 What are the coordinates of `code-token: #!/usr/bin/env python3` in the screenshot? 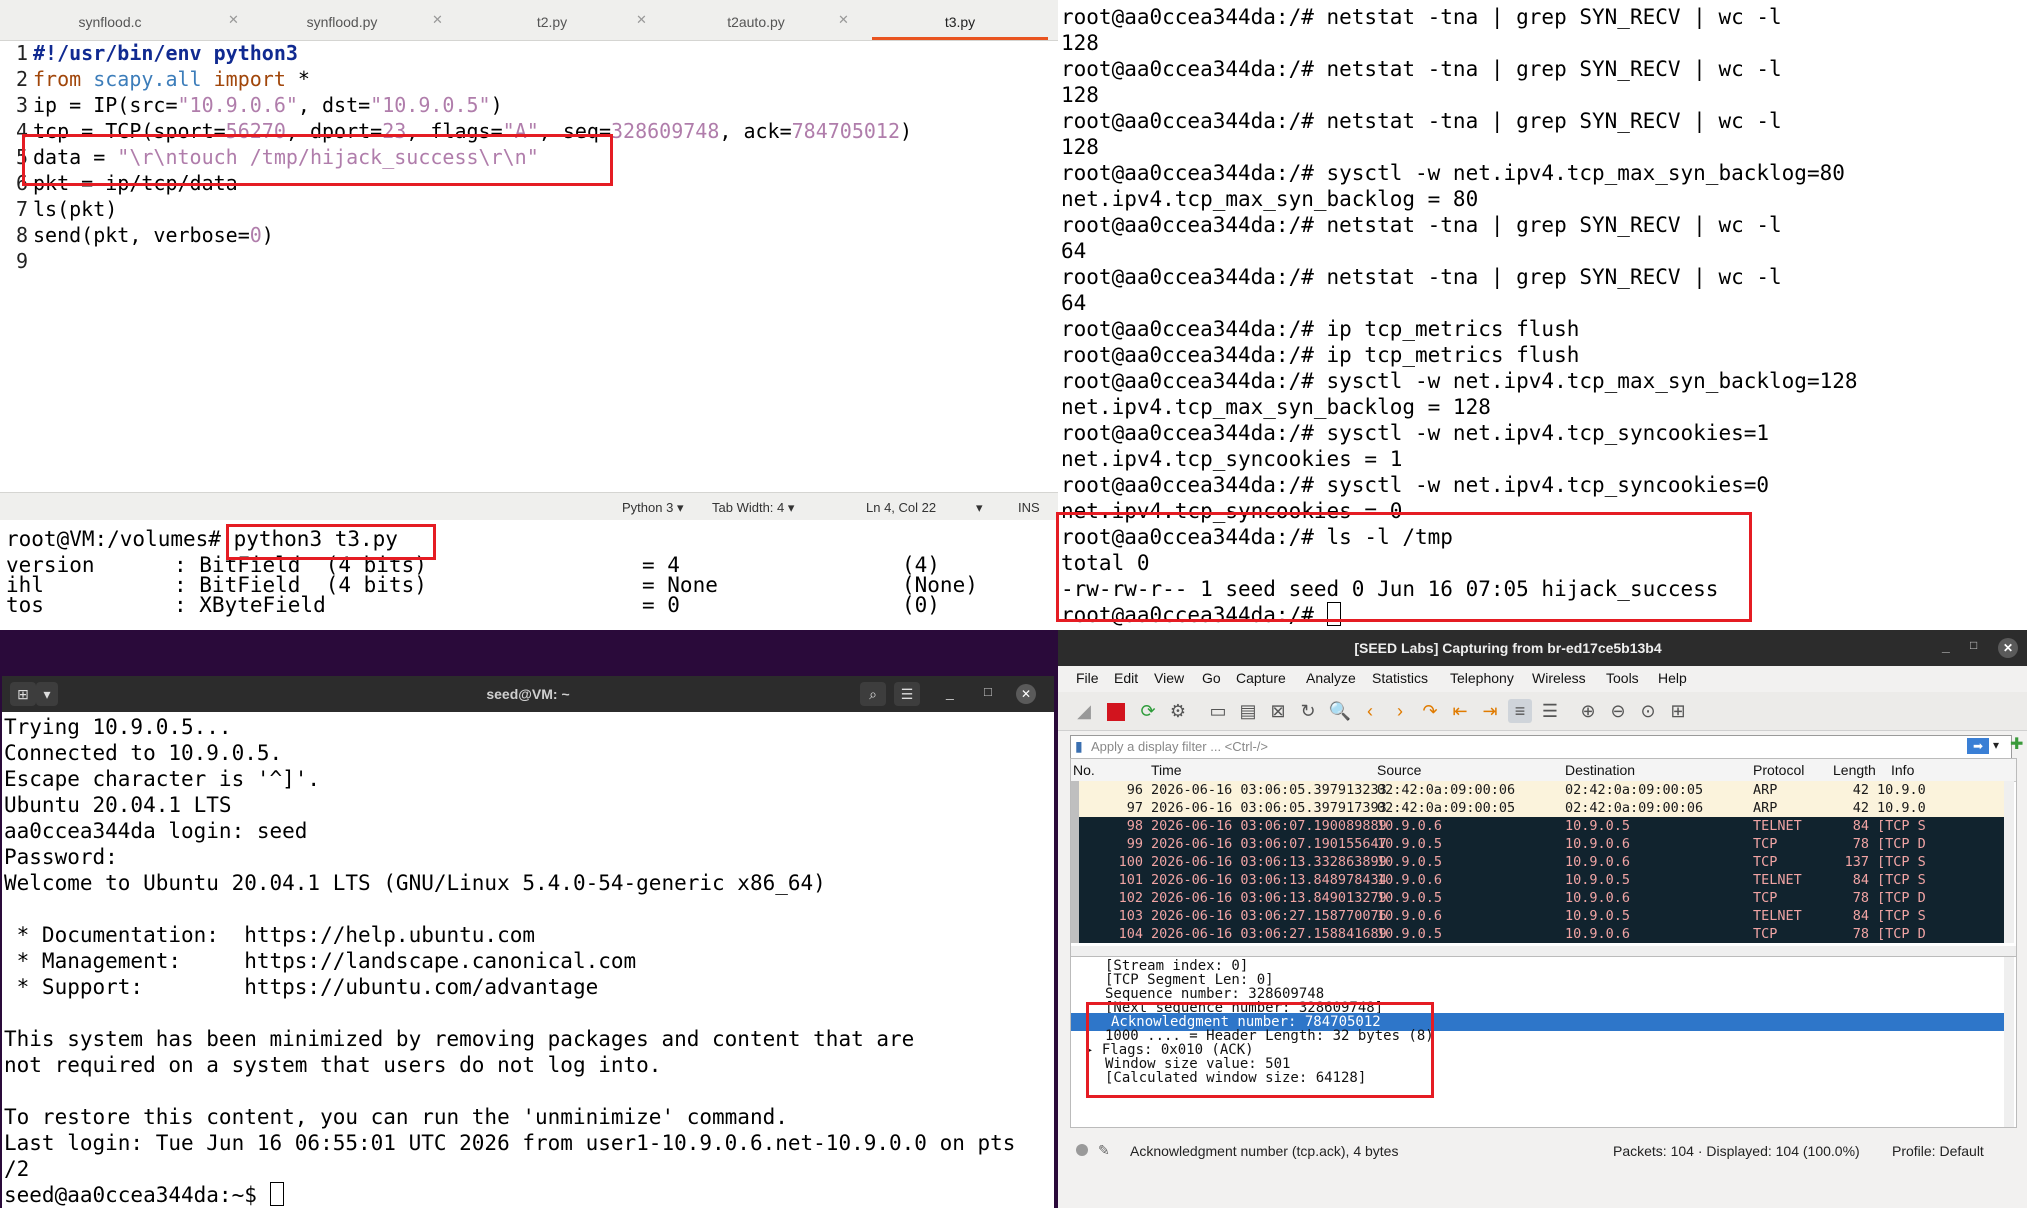 It's located at (165, 53).